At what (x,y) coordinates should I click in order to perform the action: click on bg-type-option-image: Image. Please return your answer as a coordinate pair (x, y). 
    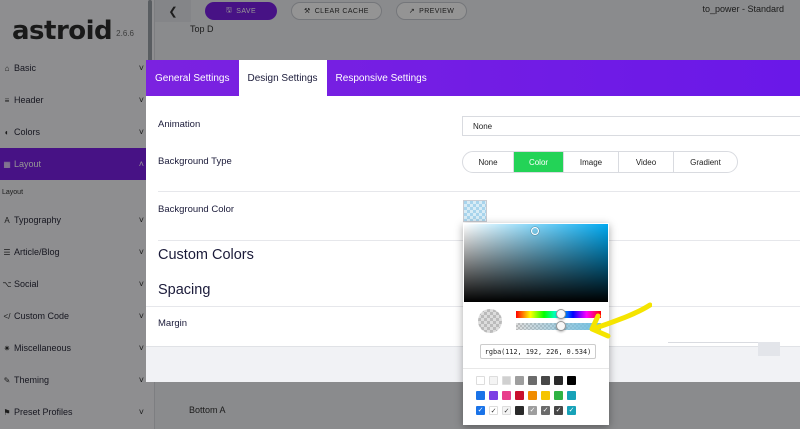
    Looking at the image, I should click on (591, 162).